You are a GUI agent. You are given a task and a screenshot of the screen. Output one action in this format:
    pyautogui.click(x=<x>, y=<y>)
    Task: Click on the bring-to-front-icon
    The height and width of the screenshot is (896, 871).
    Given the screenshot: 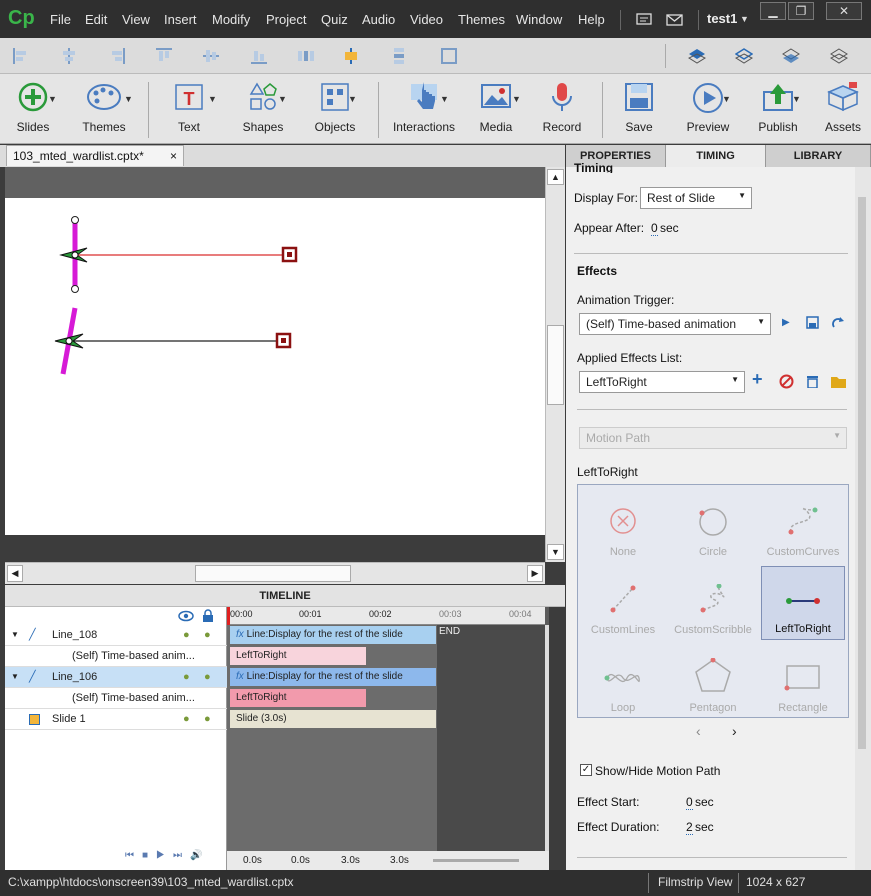 What is the action you would take?
    pyautogui.click(x=697, y=56)
    